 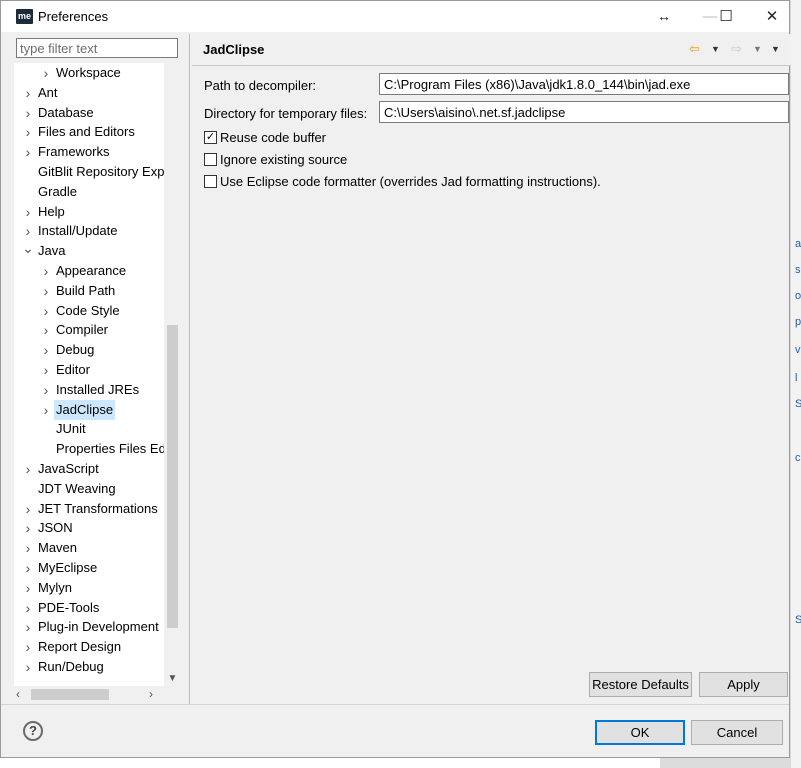 What do you see at coordinates (33, 731) in the screenshot?
I see `help-icon: ?` at bounding box center [33, 731].